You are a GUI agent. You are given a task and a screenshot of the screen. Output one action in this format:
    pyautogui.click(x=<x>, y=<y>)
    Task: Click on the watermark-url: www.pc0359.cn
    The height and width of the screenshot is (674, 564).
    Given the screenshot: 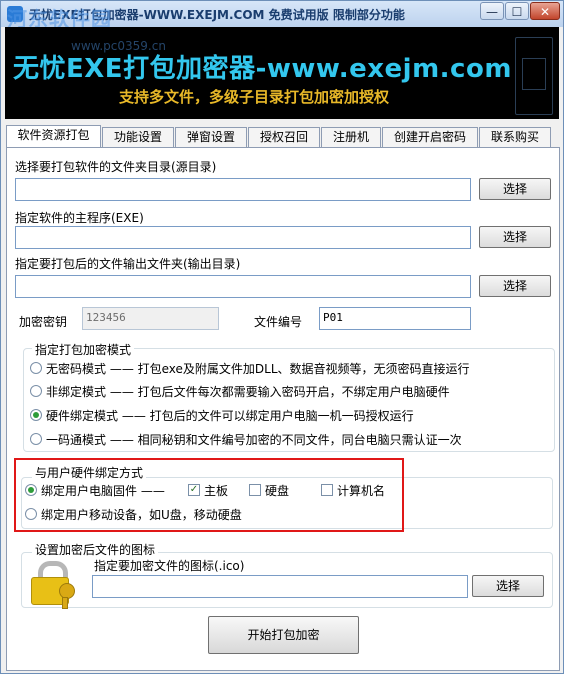 What is the action you would take?
    pyautogui.click(x=118, y=46)
    